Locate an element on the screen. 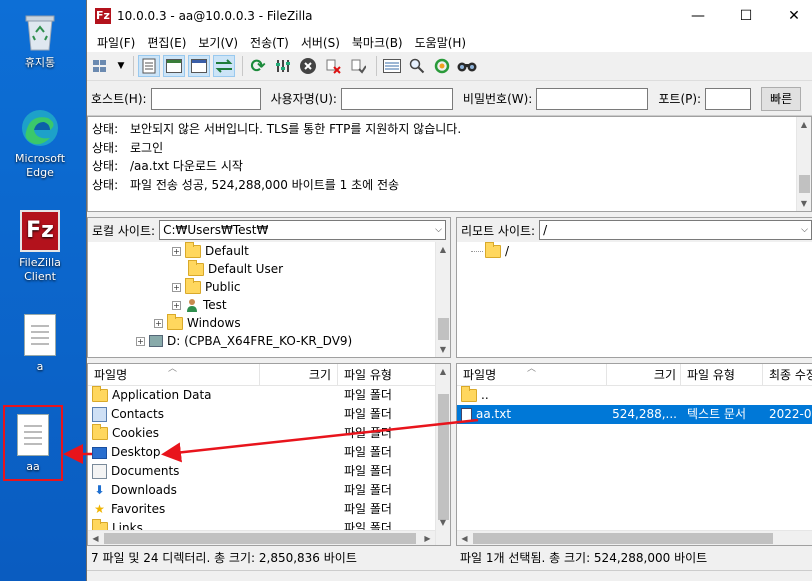 The image size is (812, 581). list-item: Desktop 파일 폴더 is located at coordinates (261, 452).